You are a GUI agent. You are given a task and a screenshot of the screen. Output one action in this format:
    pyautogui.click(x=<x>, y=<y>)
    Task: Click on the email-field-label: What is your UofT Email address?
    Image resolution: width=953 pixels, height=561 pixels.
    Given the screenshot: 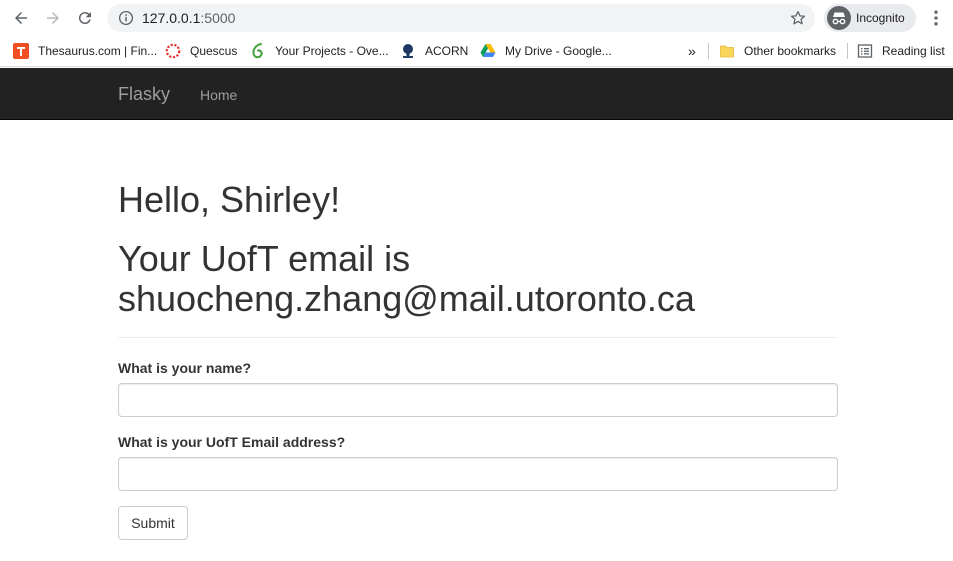 What is the action you would take?
    pyautogui.click(x=232, y=442)
    